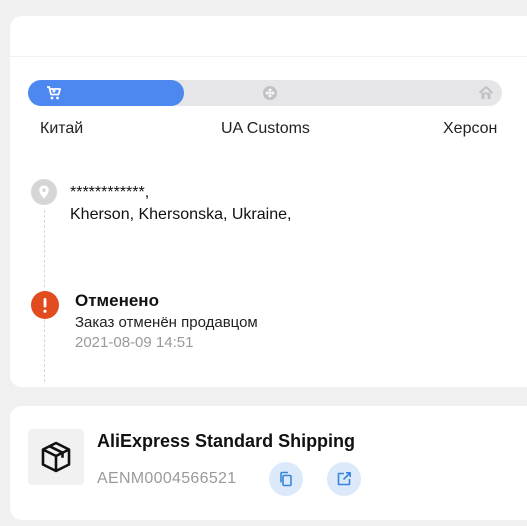  I want to click on location-pin-icon, so click(44, 192).